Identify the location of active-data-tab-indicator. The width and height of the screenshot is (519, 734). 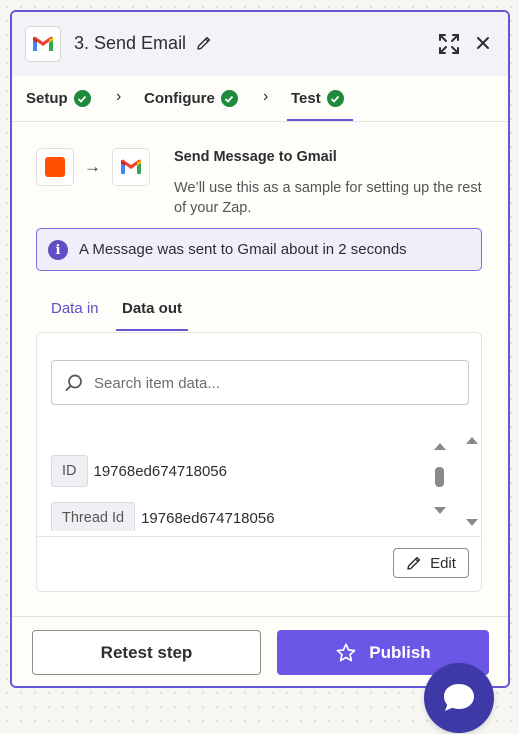
(152, 330).